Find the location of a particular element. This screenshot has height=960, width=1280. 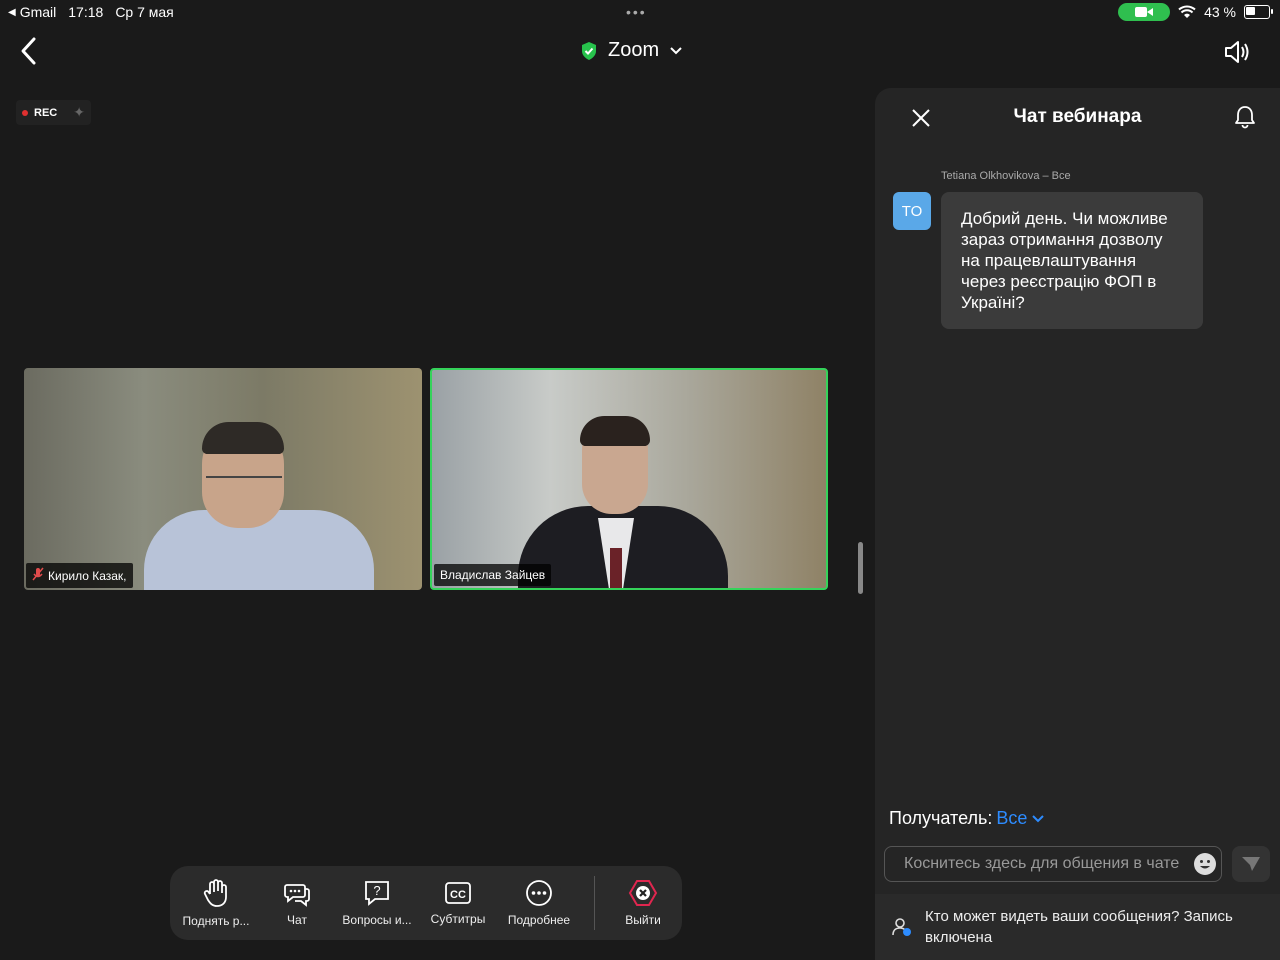

status-bar: ◀ Gmail 17:18 Ср 7 мая ••• 43 % is located at coordinates (640, 12).